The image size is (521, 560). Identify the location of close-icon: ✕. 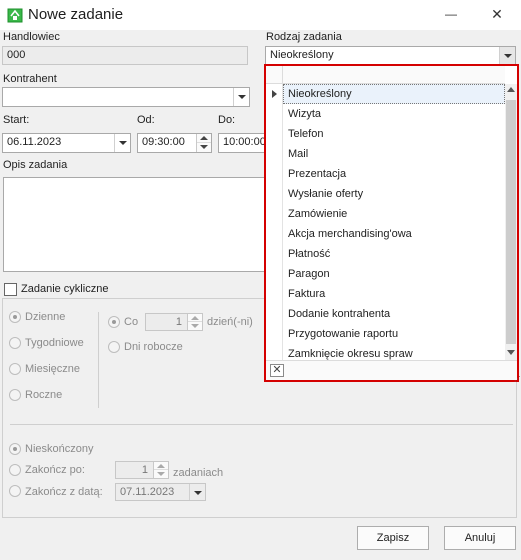
(497, 14).